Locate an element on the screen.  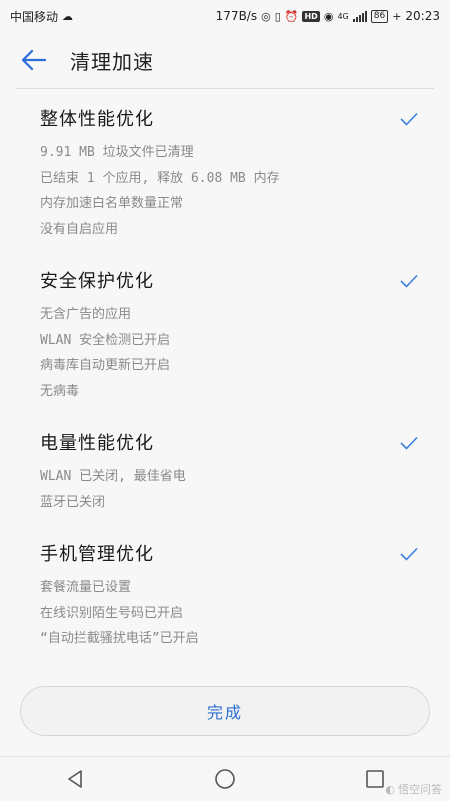
hd-icon: HD is located at coordinates (311, 16).